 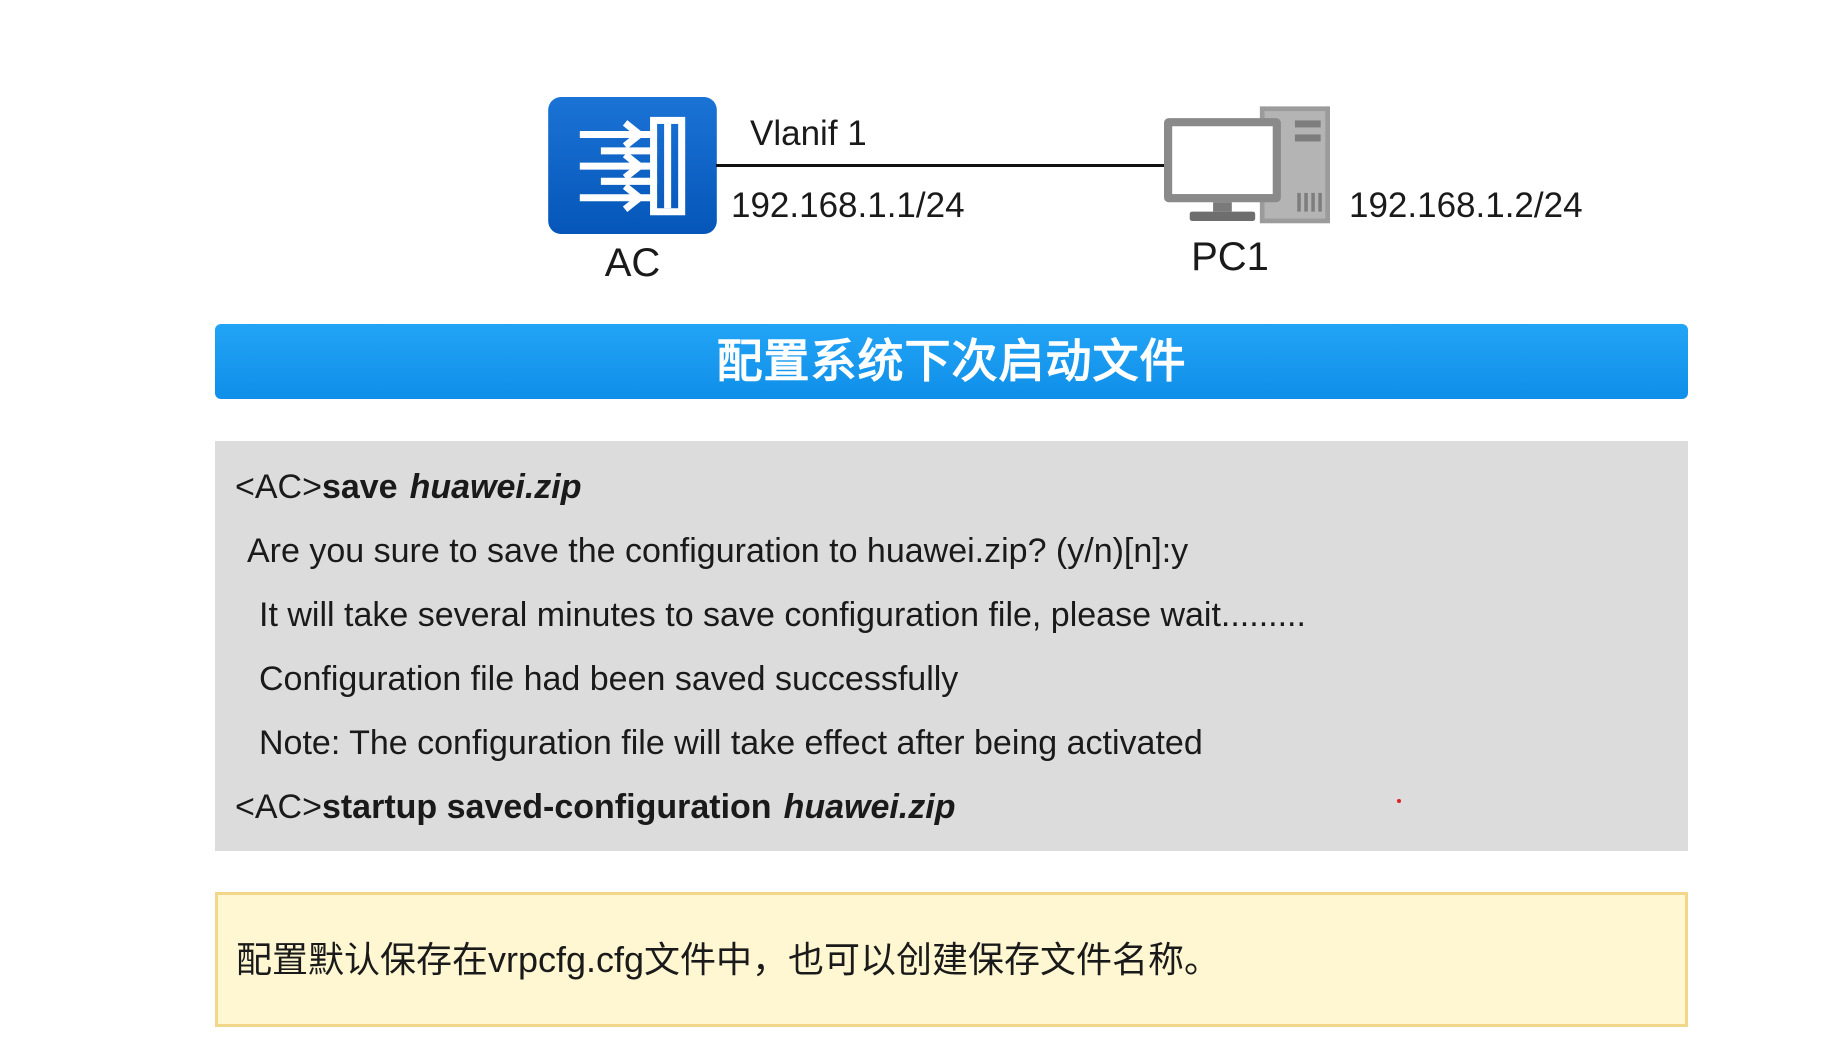 I want to click on ac-controller-icon, so click(x=632, y=165).